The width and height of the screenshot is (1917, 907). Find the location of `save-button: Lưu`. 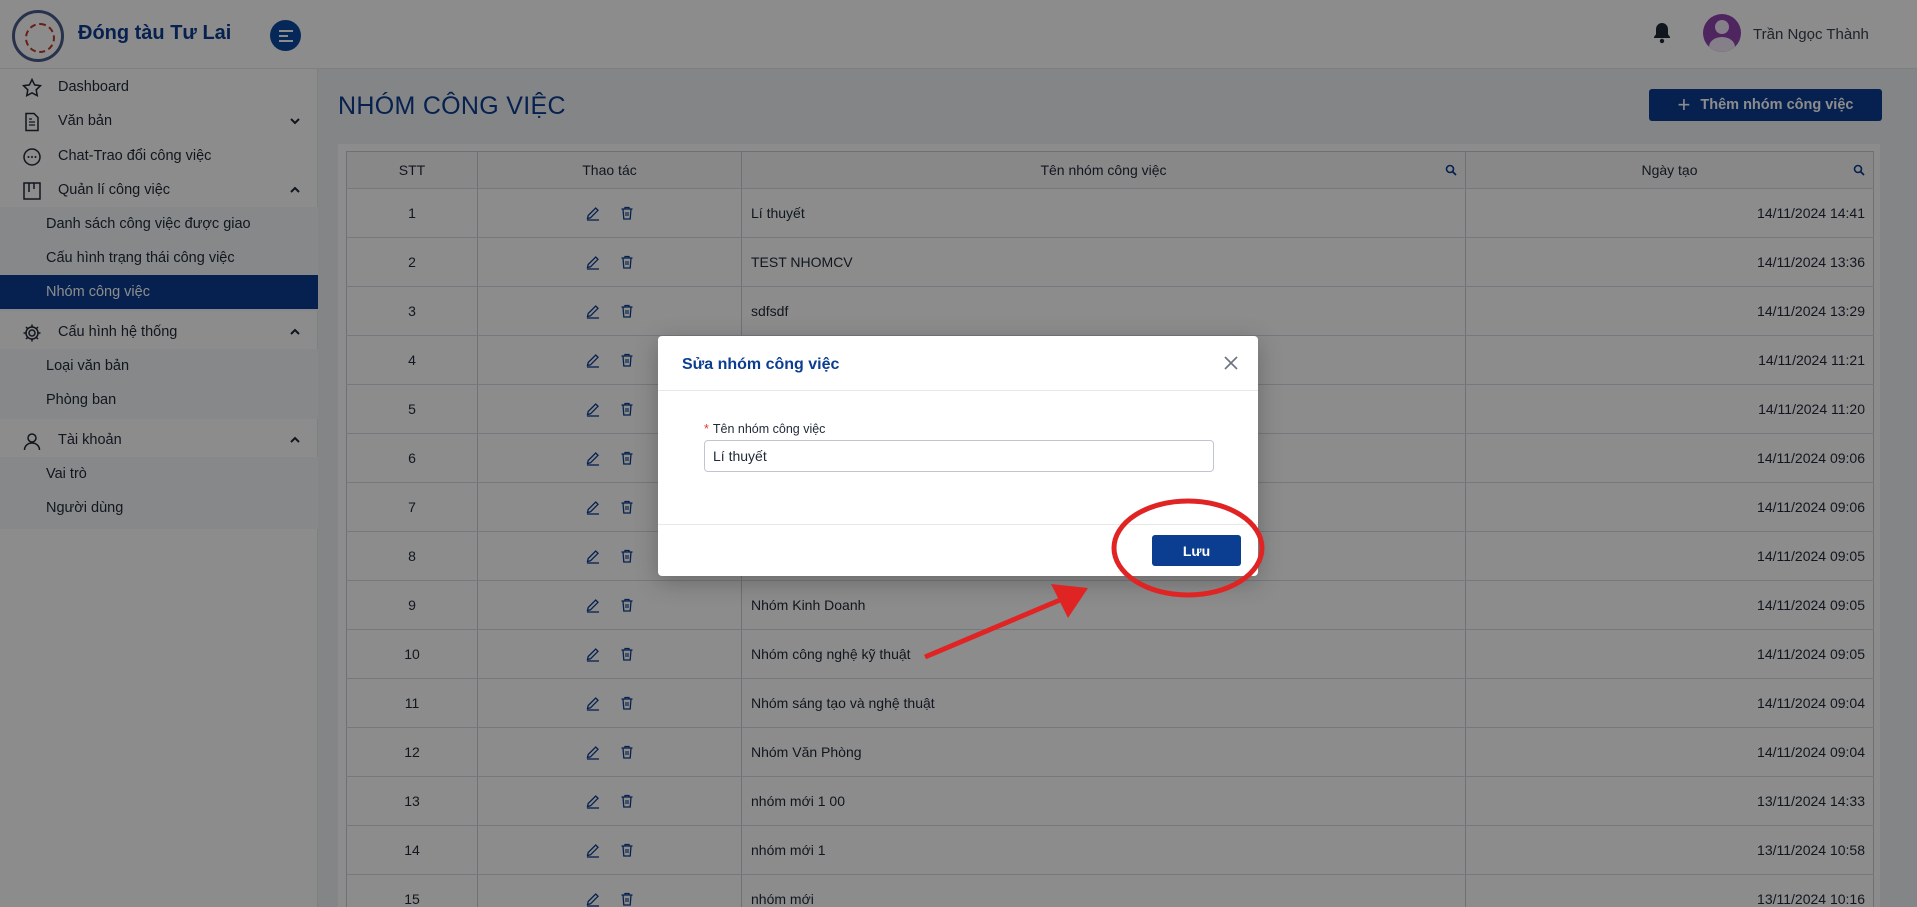

save-button: Lưu is located at coordinates (1196, 550).